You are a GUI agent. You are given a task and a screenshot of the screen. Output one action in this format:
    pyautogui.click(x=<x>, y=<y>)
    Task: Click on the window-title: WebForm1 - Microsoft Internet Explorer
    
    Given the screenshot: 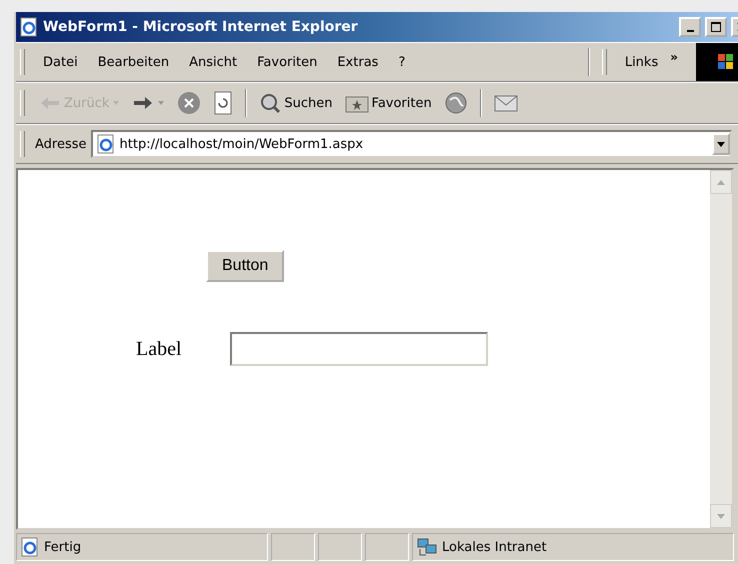 What is the action you would take?
    pyautogui.click(x=200, y=27)
    